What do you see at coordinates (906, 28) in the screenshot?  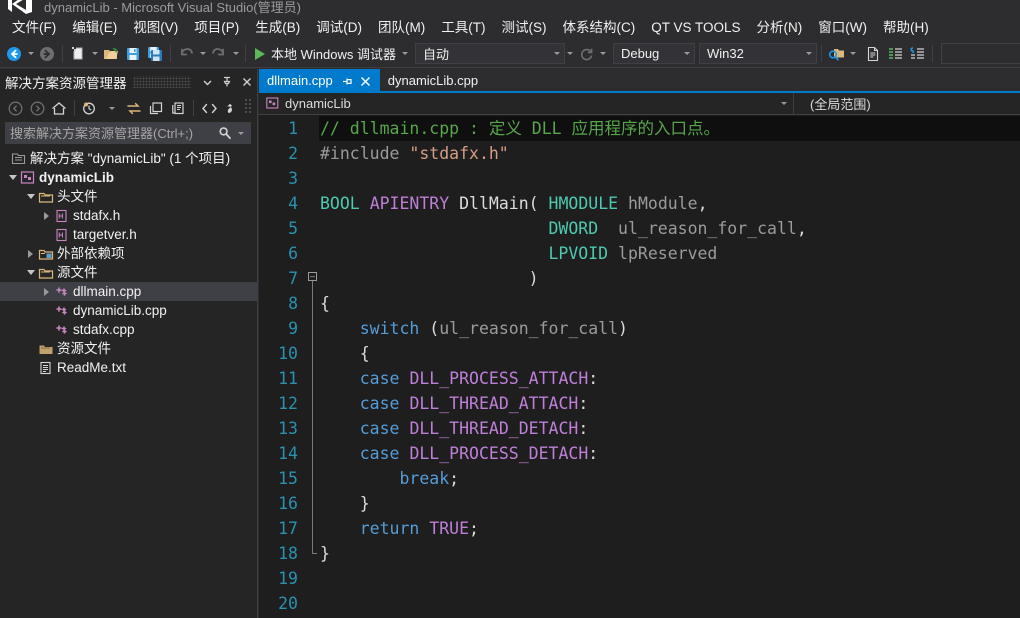 I see `menu-item-help: 帮助(H)` at bounding box center [906, 28].